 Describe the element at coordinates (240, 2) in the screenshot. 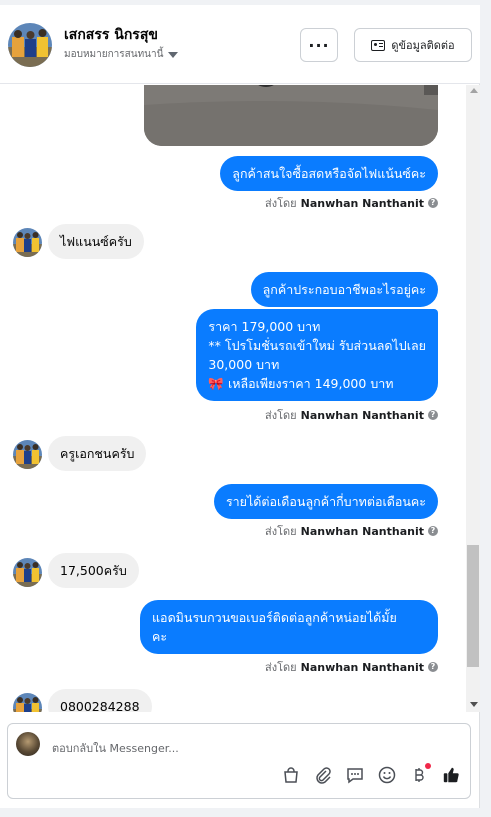

I see `divider` at that location.